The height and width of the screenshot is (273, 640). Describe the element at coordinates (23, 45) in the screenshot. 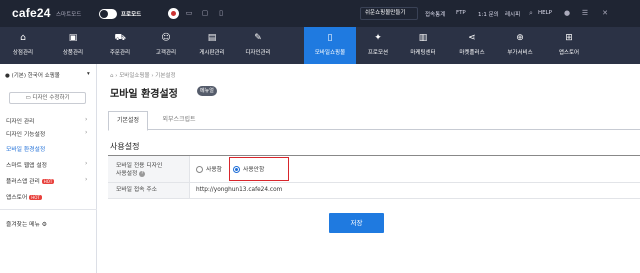

I see `nav-item: ⌂ 상점관리` at that location.